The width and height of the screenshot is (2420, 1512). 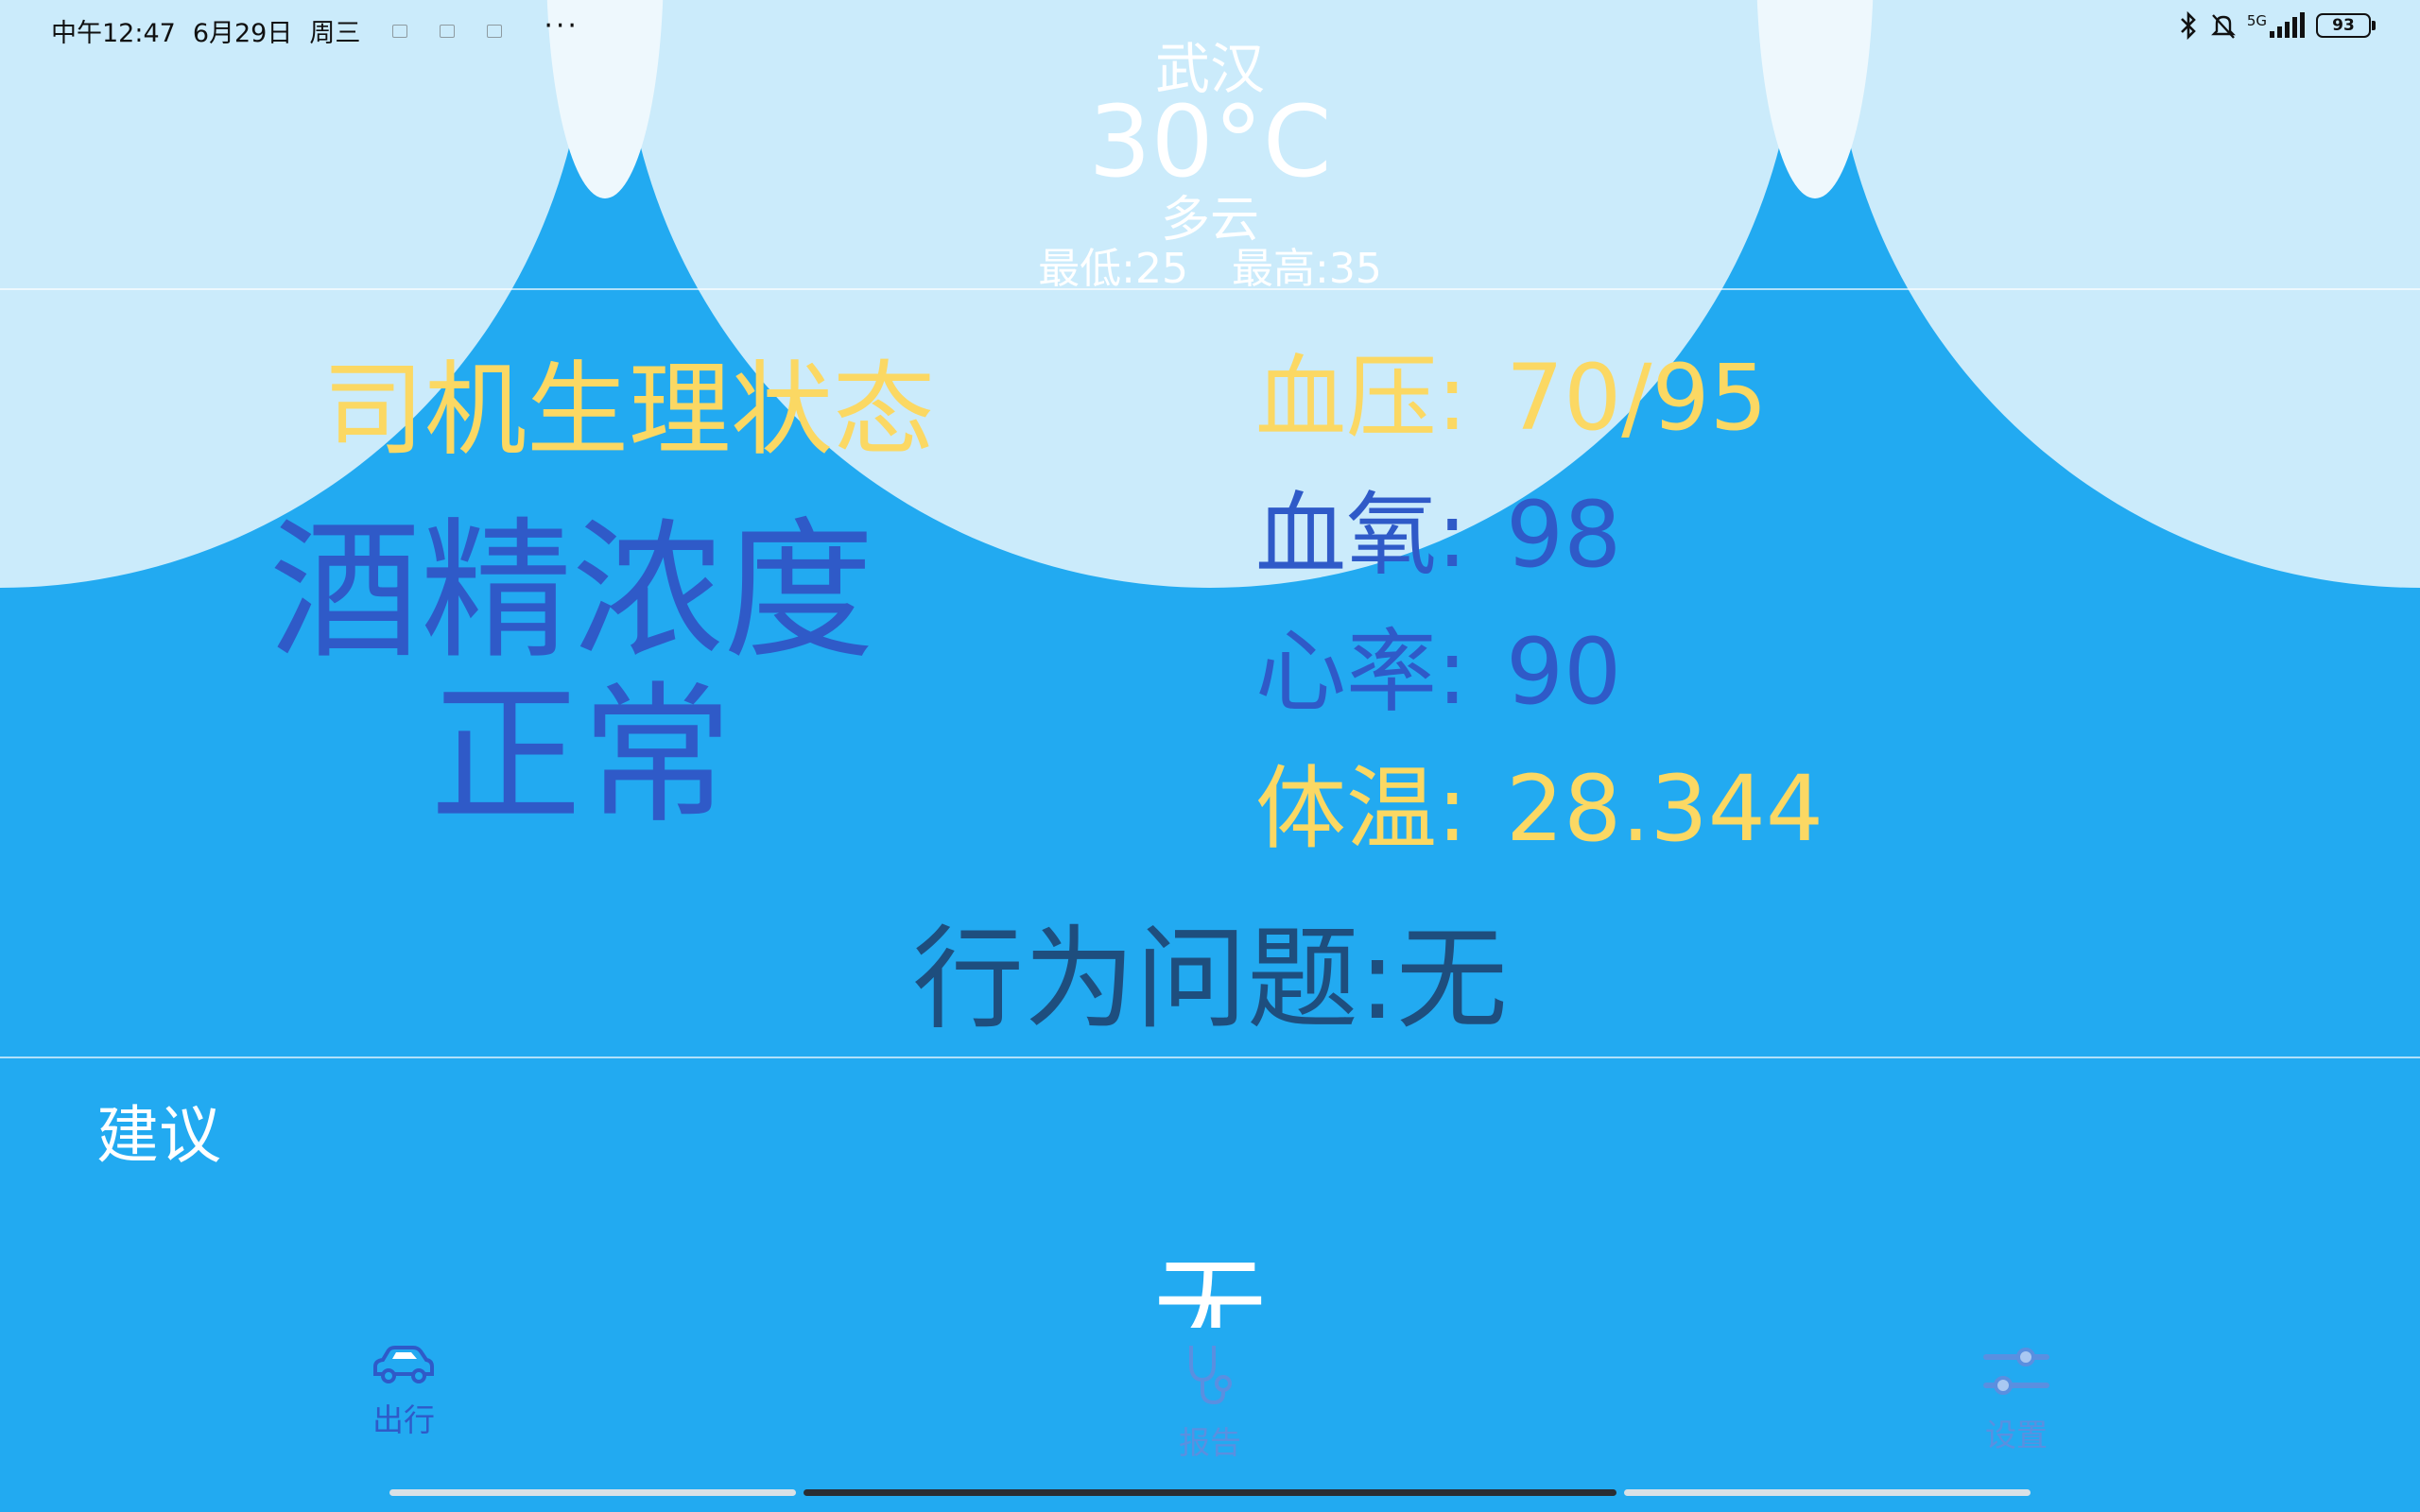 What do you see at coordinates (1361, 398) in the screenshot?
I see `vital-label: 血压:` at bounding box center [1361, 398].